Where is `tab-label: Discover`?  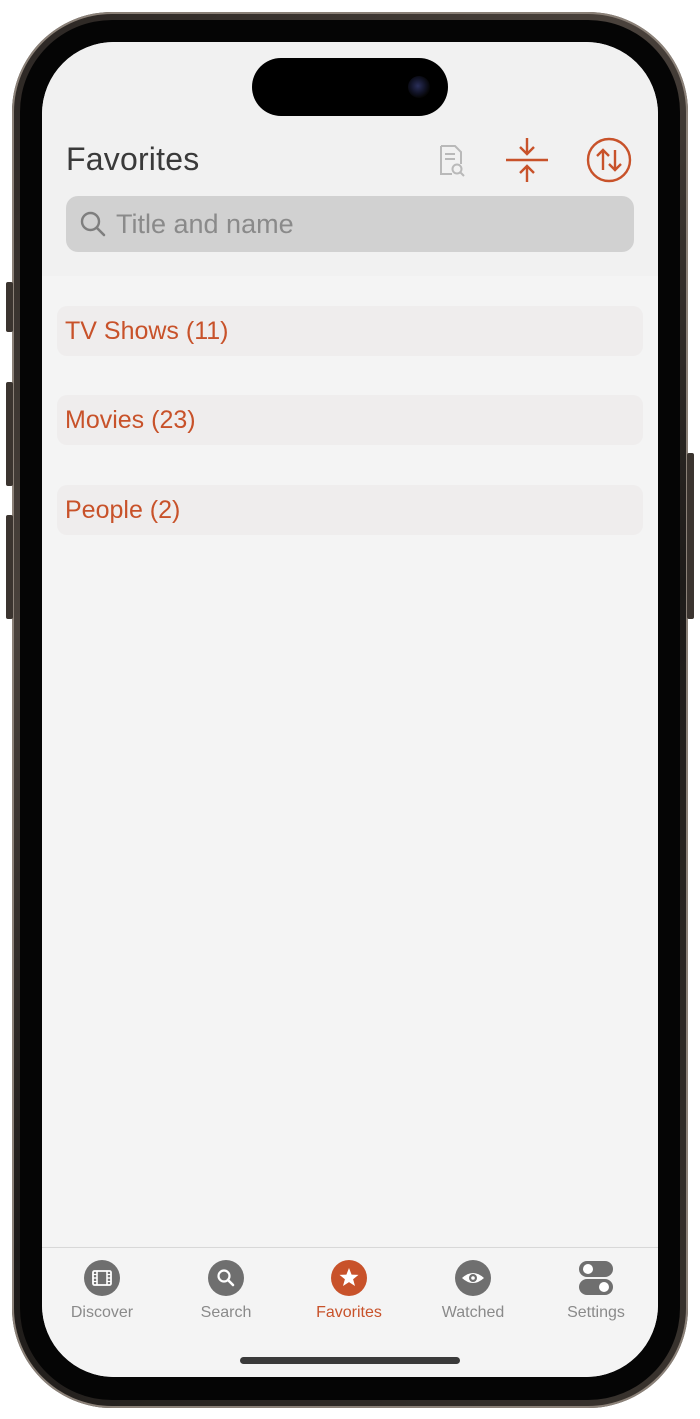
tab-label: Discover is located at coordinates (102, 1312).